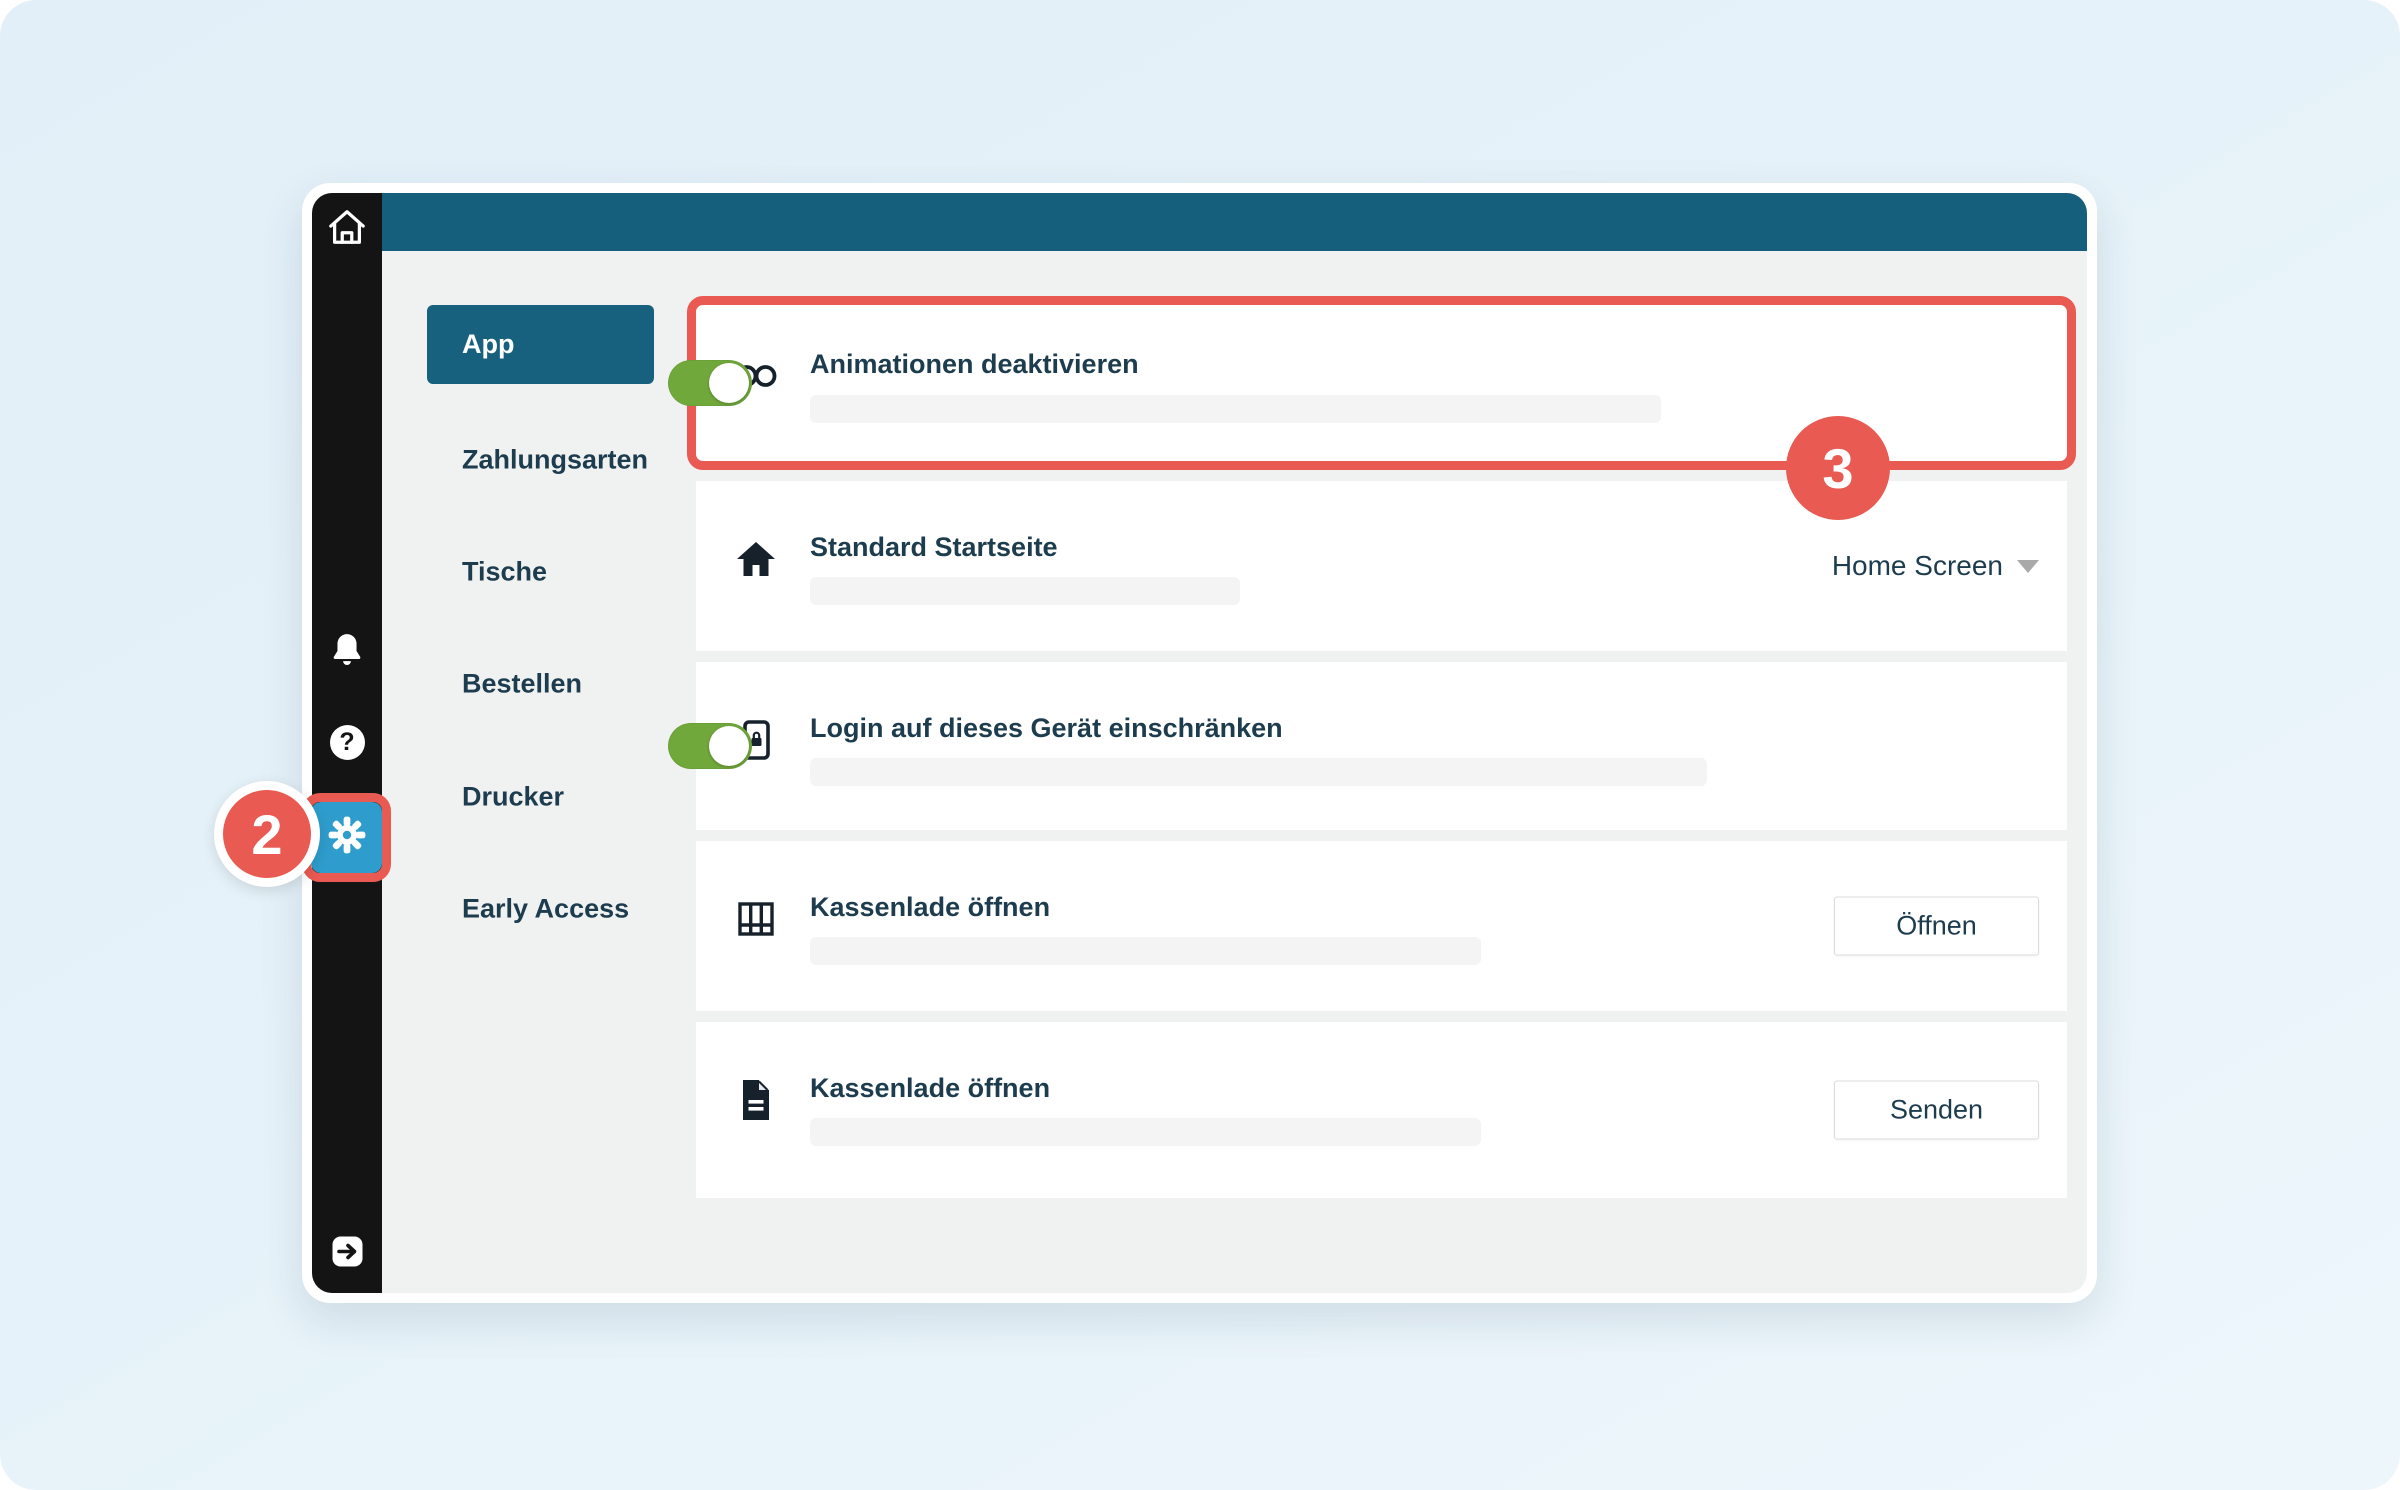 The height and width of the screenshot is (1490, 2400). What do you see at coordinates (504, 572) in the screenshot?
I see `nav-item-tische: Tische` at bounding box center [504, 572].